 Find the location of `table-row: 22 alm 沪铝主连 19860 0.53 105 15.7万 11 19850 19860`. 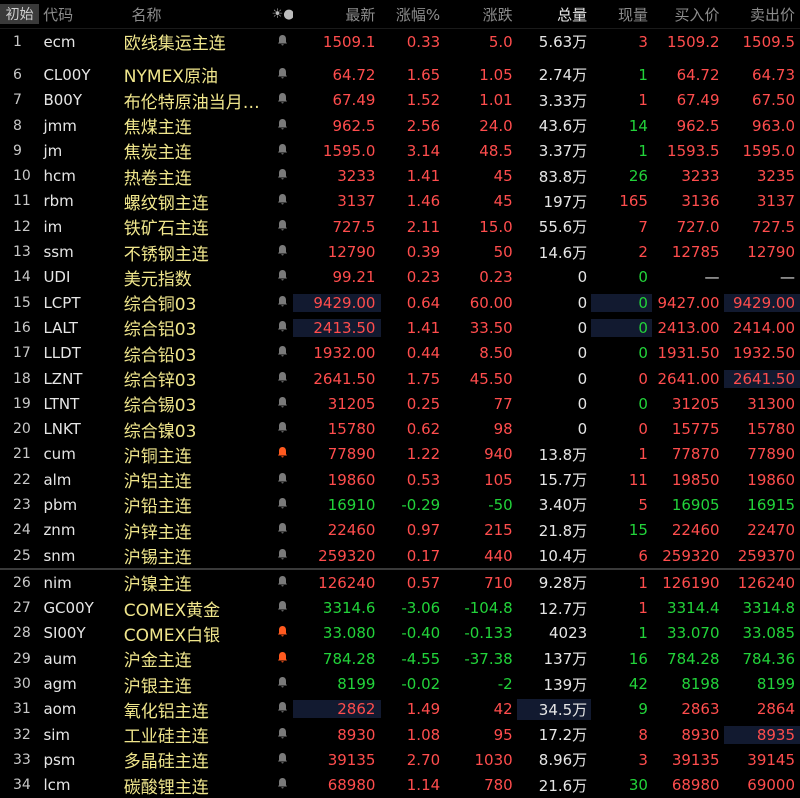

table-row: 22 alm 沪铝主连 19860 0.53 105 15.7万 11 19850 19860 is located at coordinates (400, 480).